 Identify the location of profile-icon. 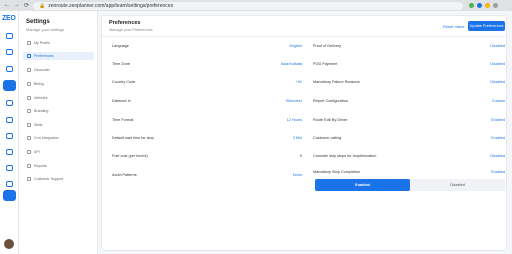
(496, 5).